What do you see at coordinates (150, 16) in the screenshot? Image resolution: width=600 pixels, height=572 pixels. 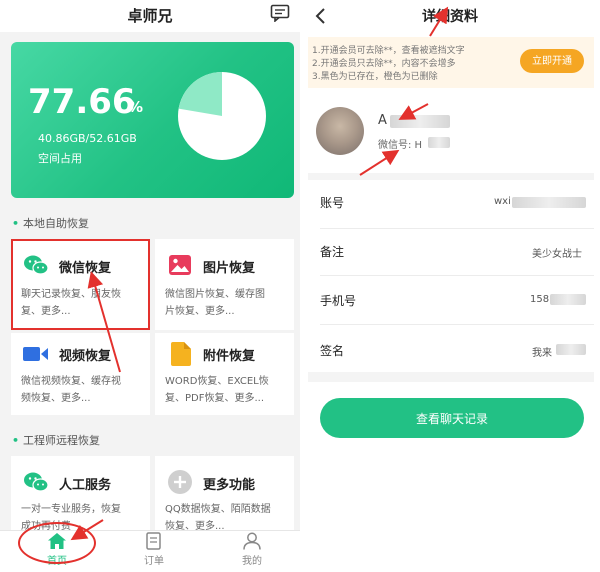 I see `app-title: 卓师兄` at bounding box center [150, 16].